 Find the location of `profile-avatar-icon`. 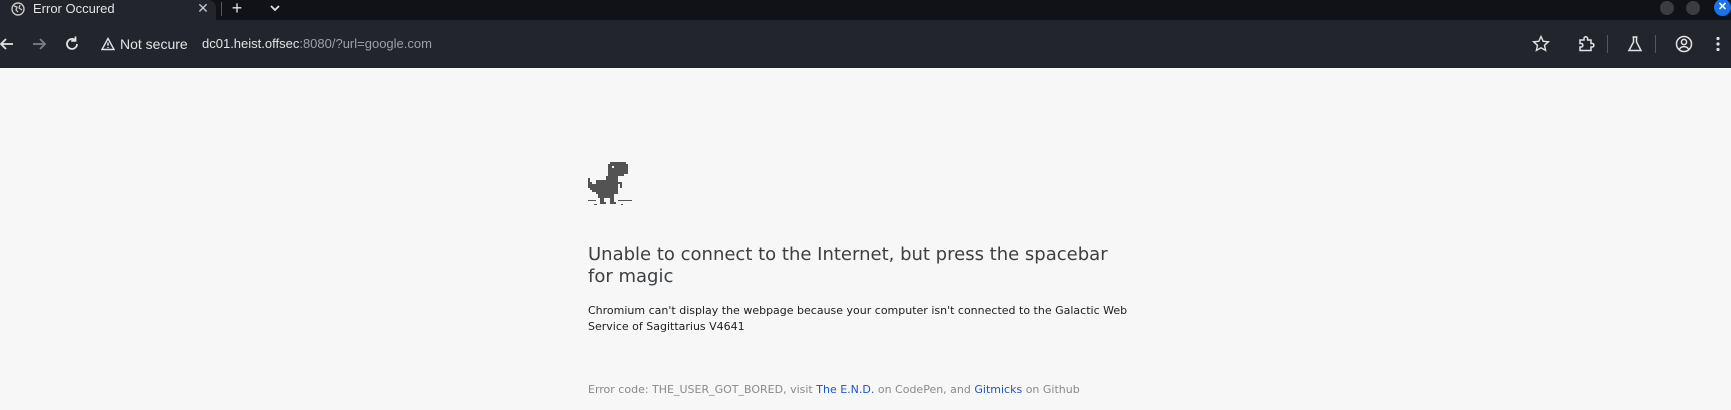

profile-avatar-icon is located at coordinates (1684, 44).